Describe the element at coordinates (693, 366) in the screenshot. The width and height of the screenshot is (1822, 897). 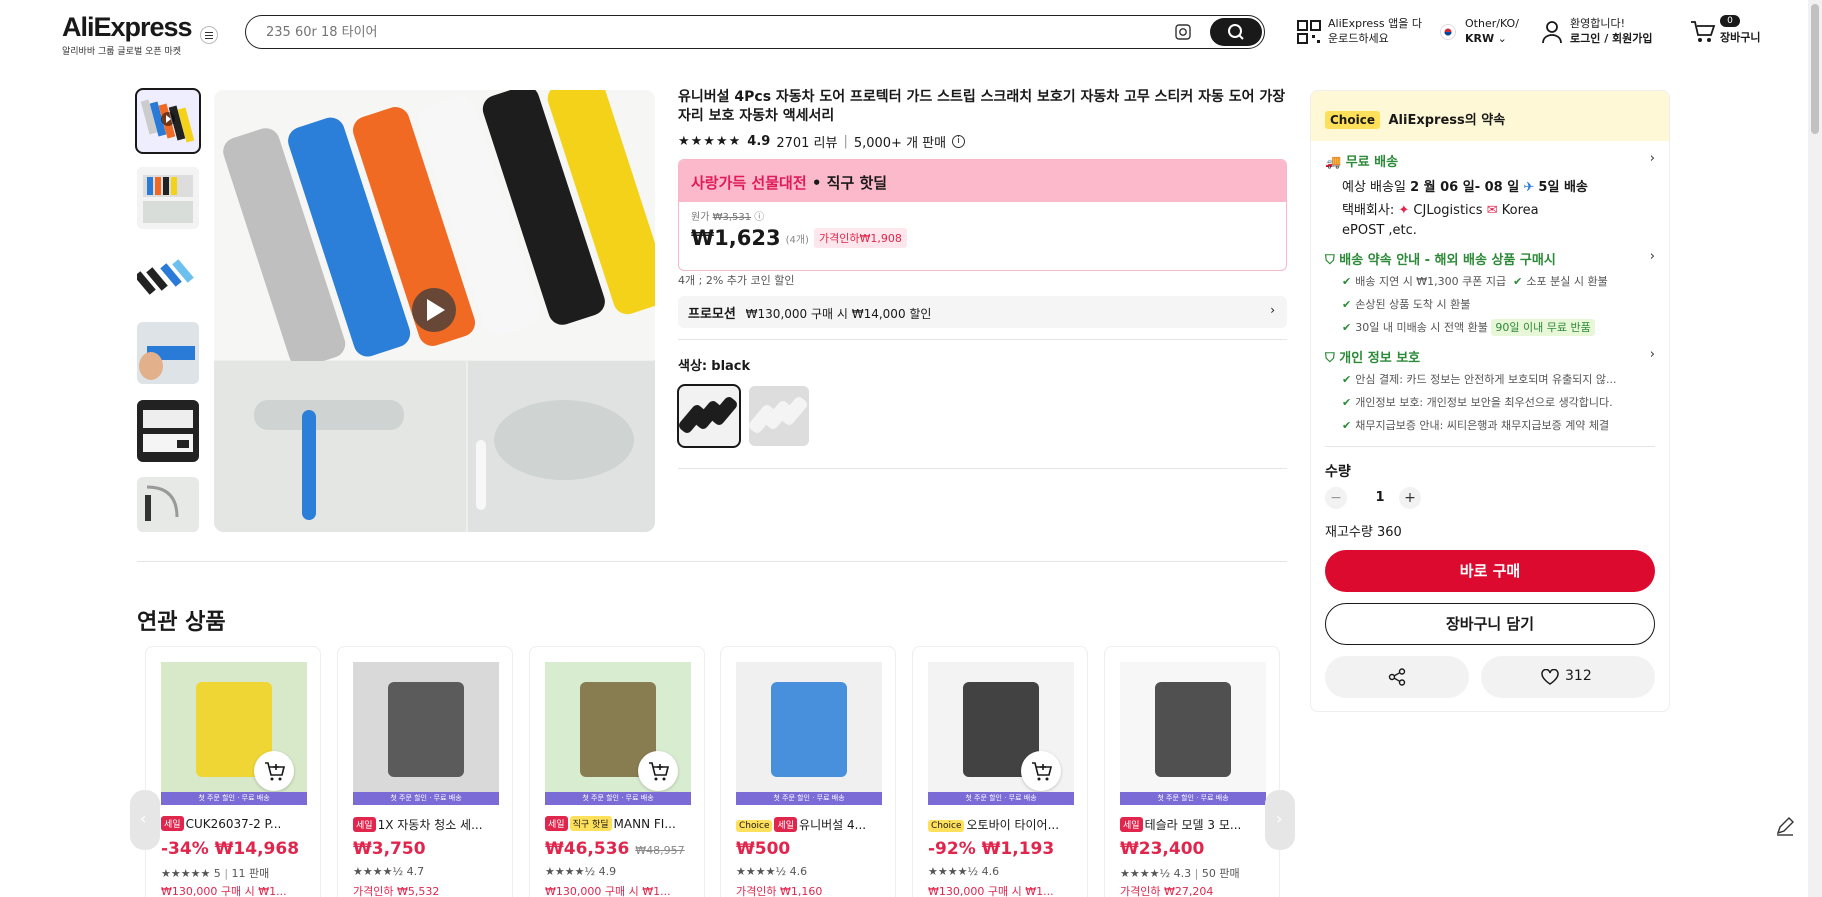
I see `color-label-text: 색상:` at that location.